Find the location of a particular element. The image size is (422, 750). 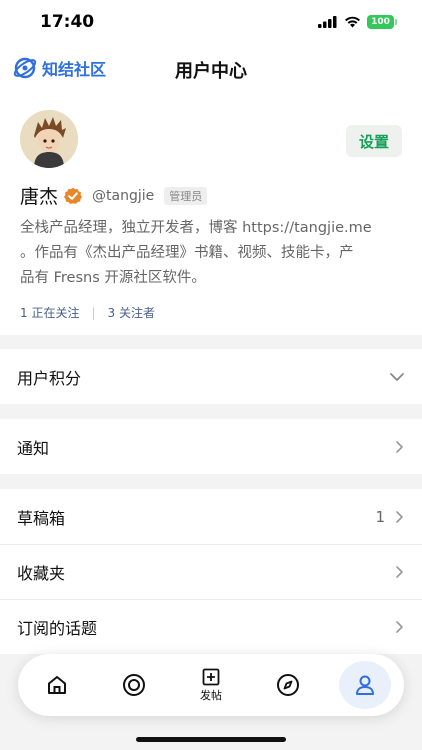

tab-post: 发帖 is located at coordinates (211, 685).